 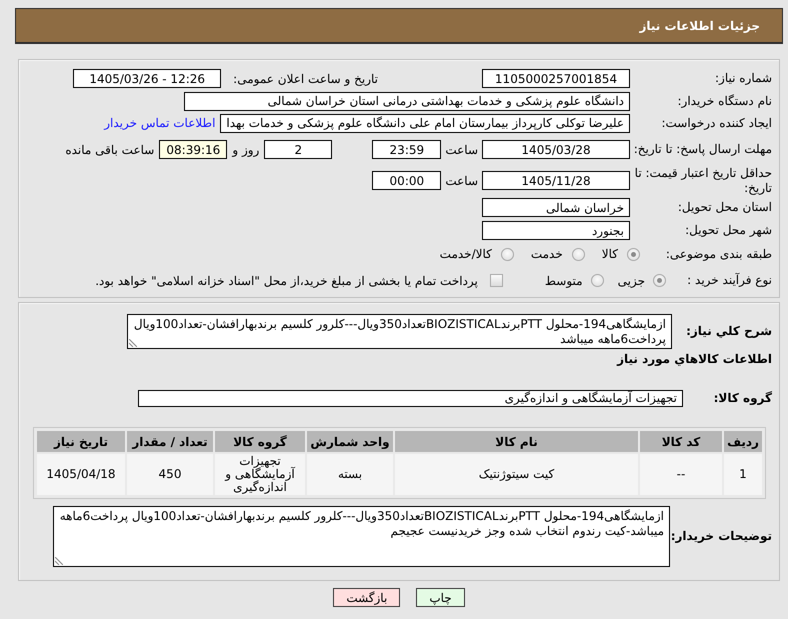 I want to click on column-header: گروه کالا, so click(x=260, y=441).